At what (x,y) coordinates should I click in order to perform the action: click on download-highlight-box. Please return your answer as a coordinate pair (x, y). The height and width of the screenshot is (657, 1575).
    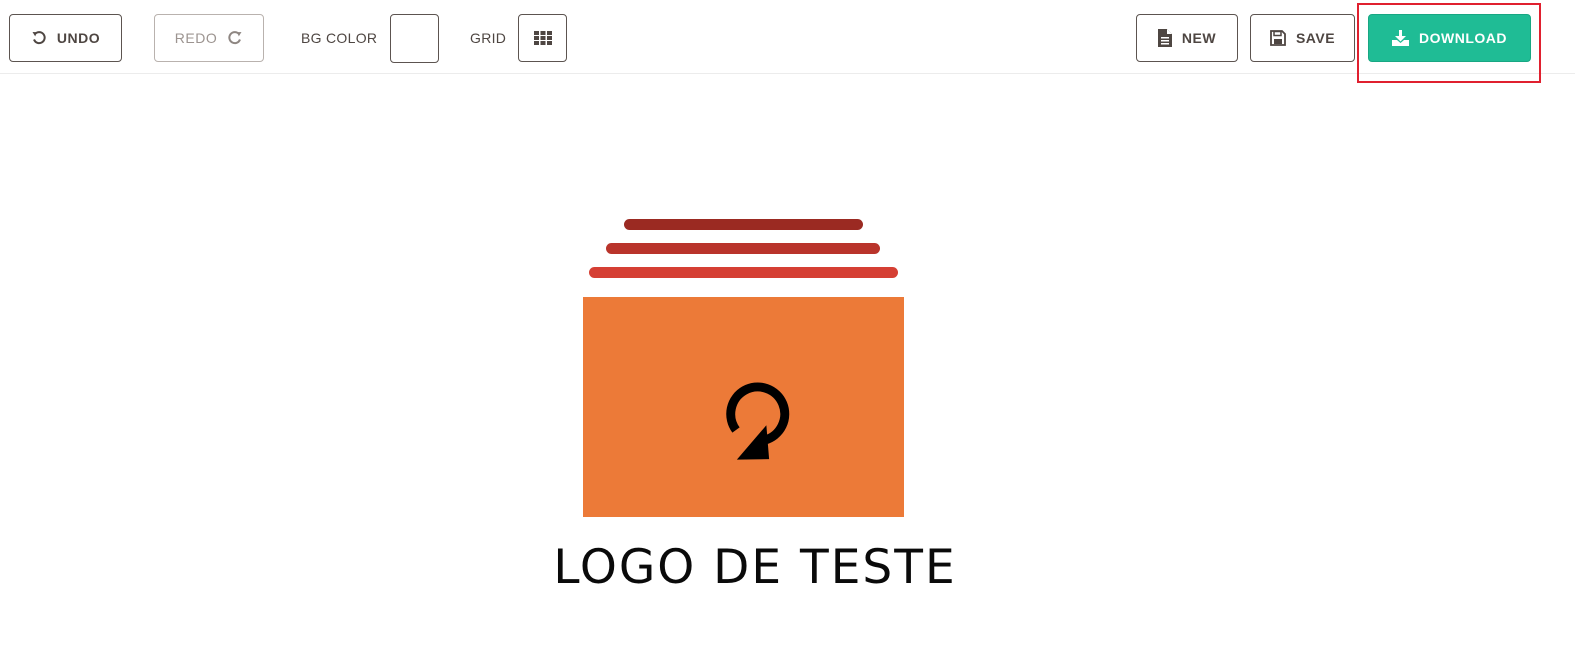
    Looking at the image, I should click on (1449, 43).